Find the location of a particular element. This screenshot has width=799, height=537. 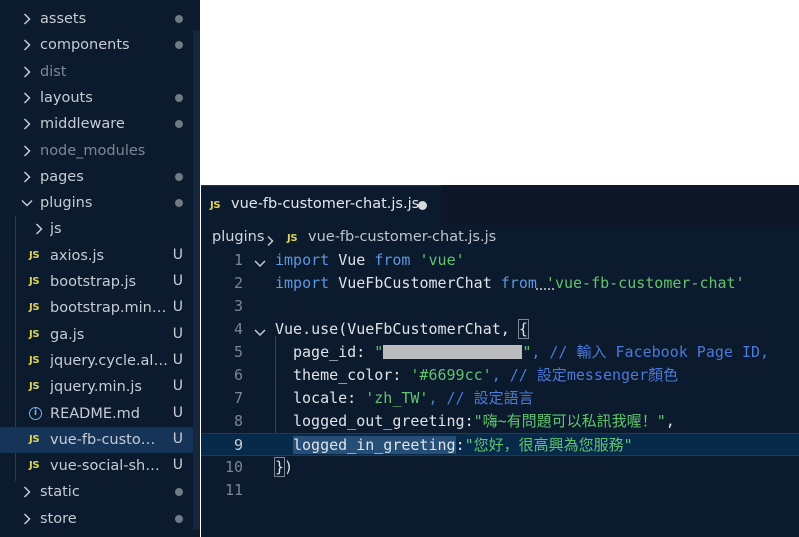

code-line: 5 page_id: " ", // 輸入 Facebook Page ID, is located at coordinates (500, 352).